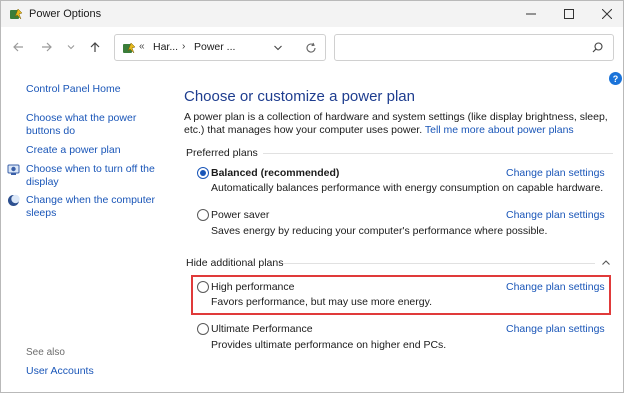  Describe the element at coordinates (234, 263) in the screenshot. I see `hide-additional-plans-heading: Hide additional plans` at that location.